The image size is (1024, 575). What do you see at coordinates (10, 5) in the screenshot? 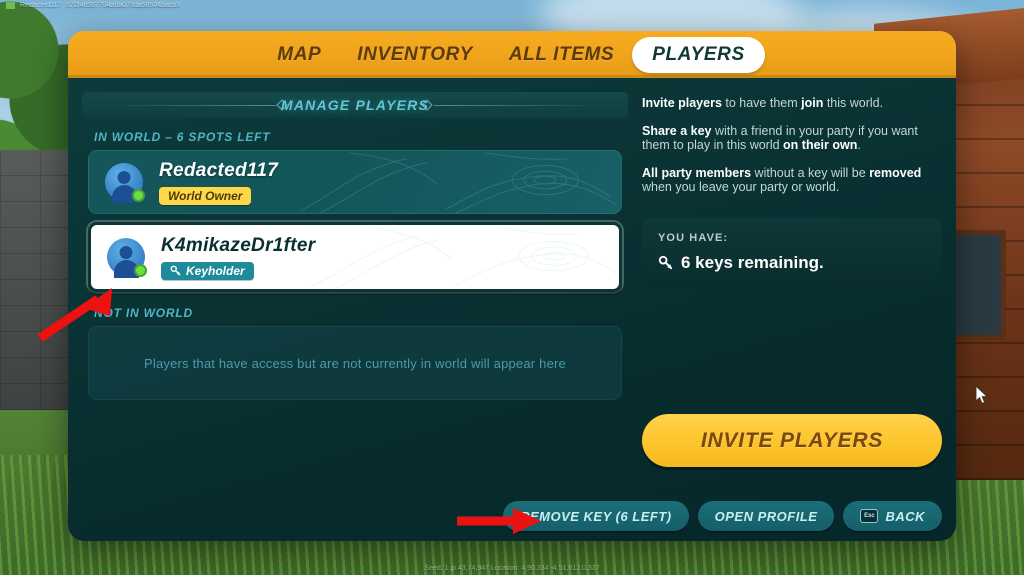
I see `hud-status-icon` at bounding box center [10, 5].